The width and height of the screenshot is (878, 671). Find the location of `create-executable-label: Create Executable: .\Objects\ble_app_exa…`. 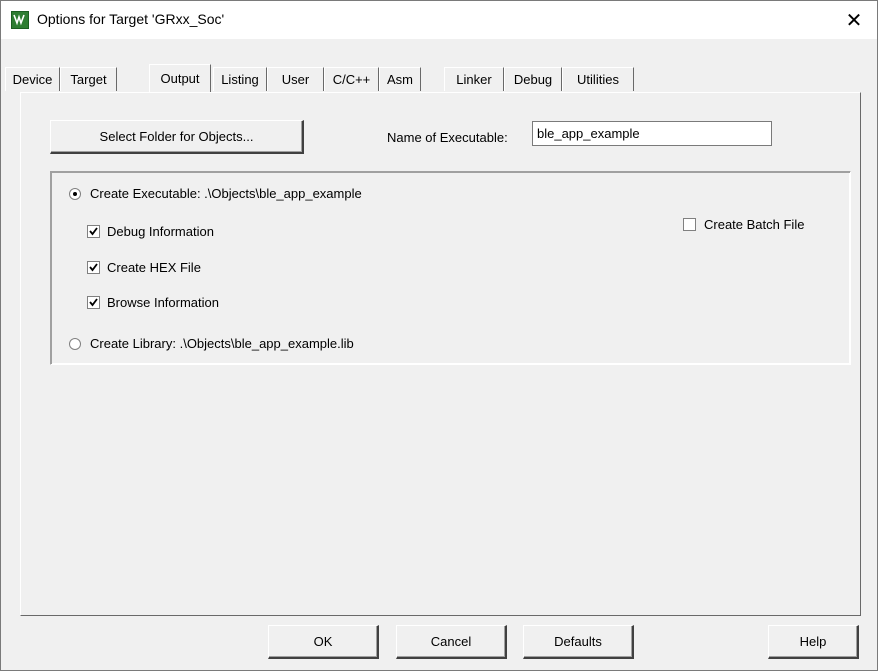

create-executable-label: Create Executable: .\Objects\ble_app_exa… is located at coordinates (226, 193).